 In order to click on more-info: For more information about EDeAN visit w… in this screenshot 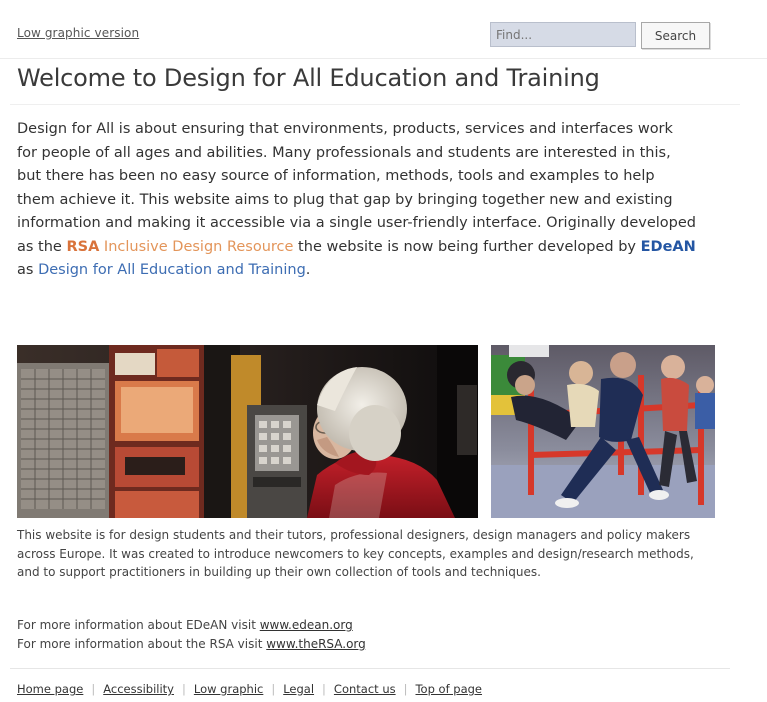, I will do `click(367, 635)`.